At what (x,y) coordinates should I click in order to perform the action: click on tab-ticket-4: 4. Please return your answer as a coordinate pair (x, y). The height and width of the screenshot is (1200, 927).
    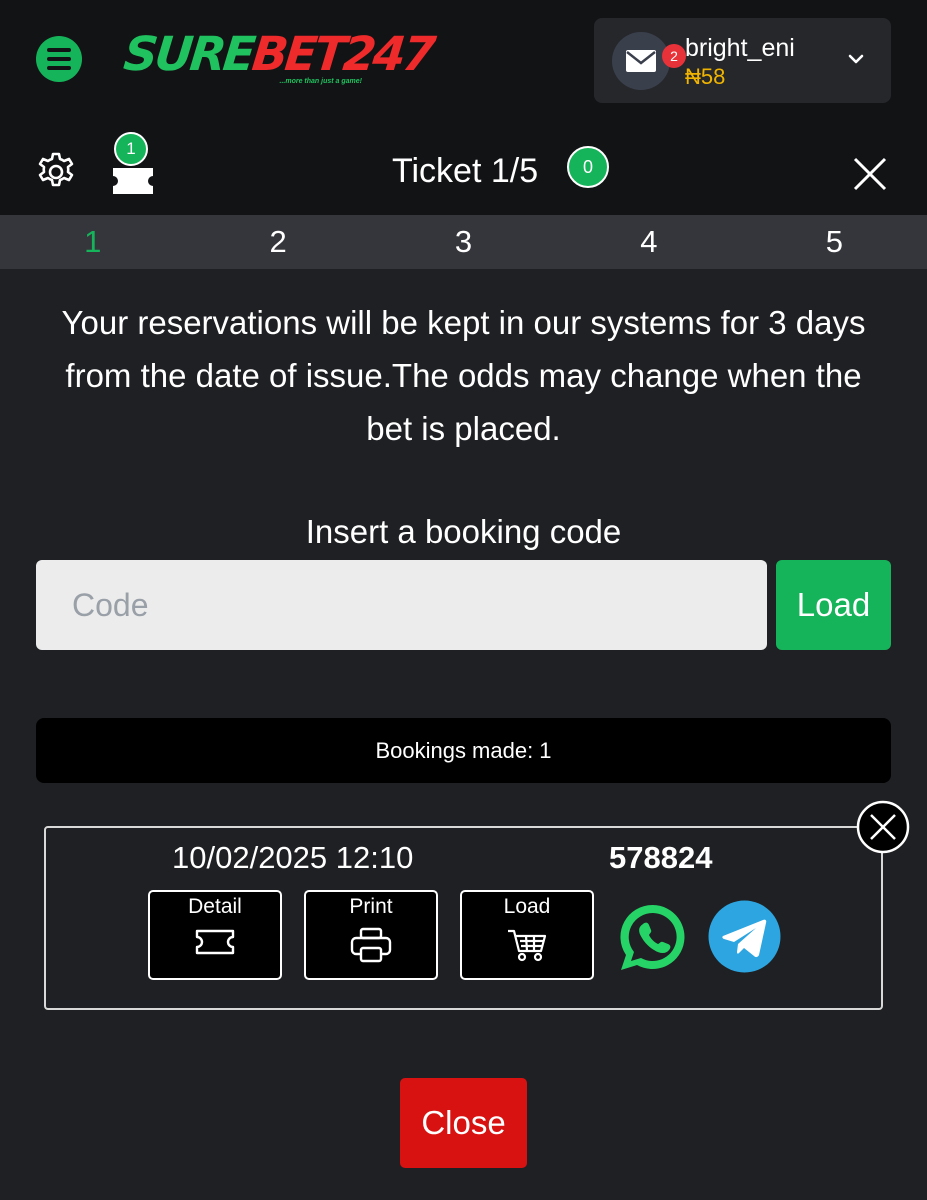
    Looking at the image, I should click on (648, 242).